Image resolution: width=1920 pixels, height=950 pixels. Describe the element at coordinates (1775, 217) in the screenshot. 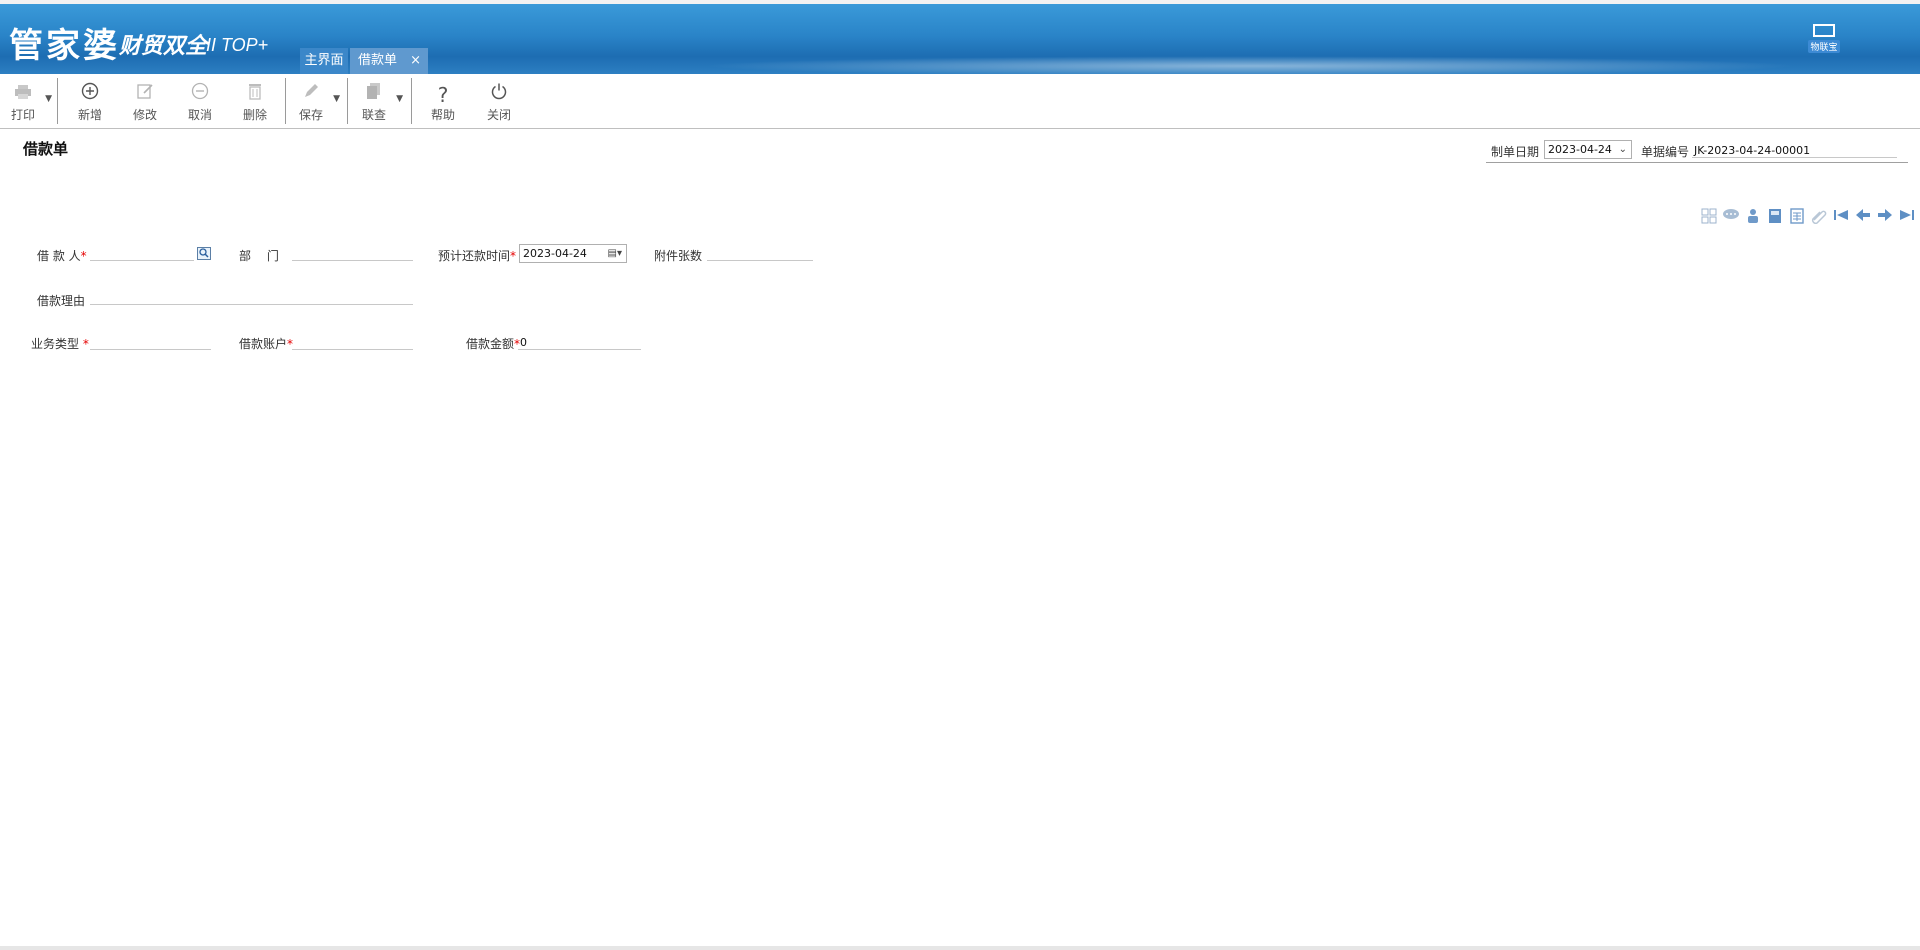

I see `save-icon` at that location.